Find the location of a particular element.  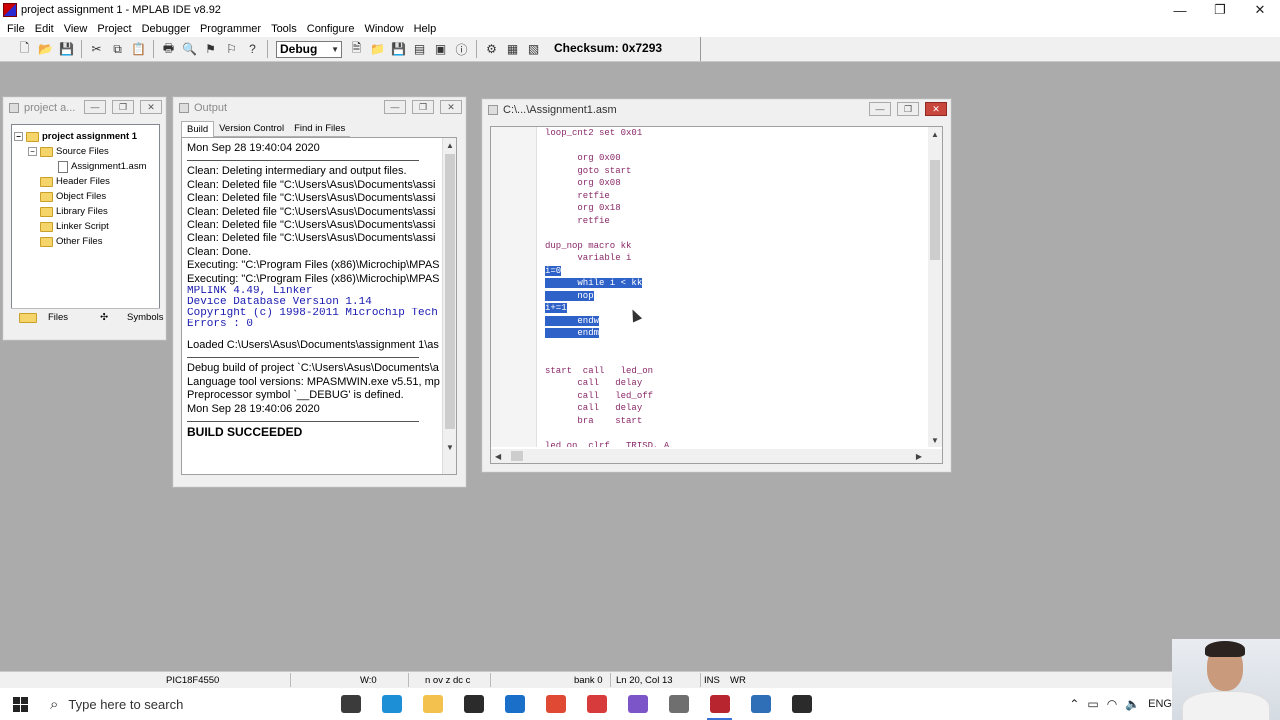

save-icon: 💾 is located at coordinates (67, 49).